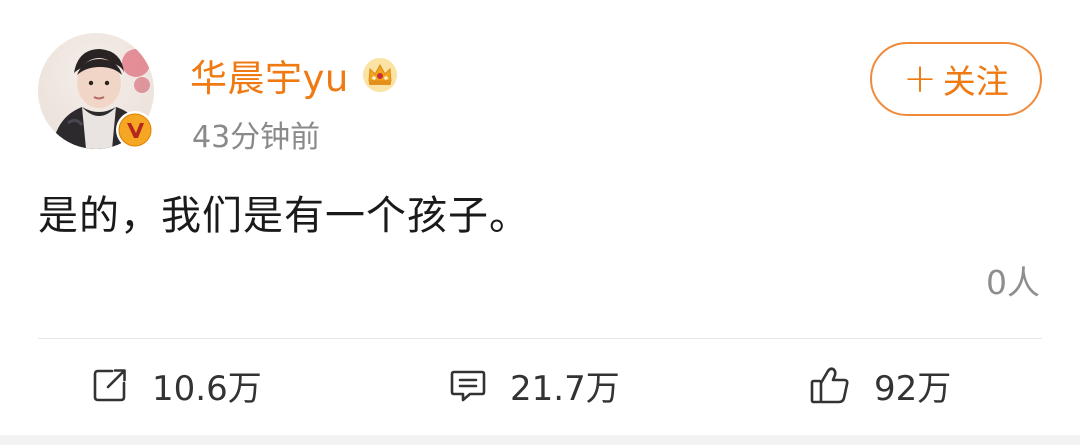 The height and width of the screenshot is (445, 1080). What do you see at coordinates (565, 388) in the screenshot?
I see `comment-count: 21.7万` at bounding box center [565, 388].